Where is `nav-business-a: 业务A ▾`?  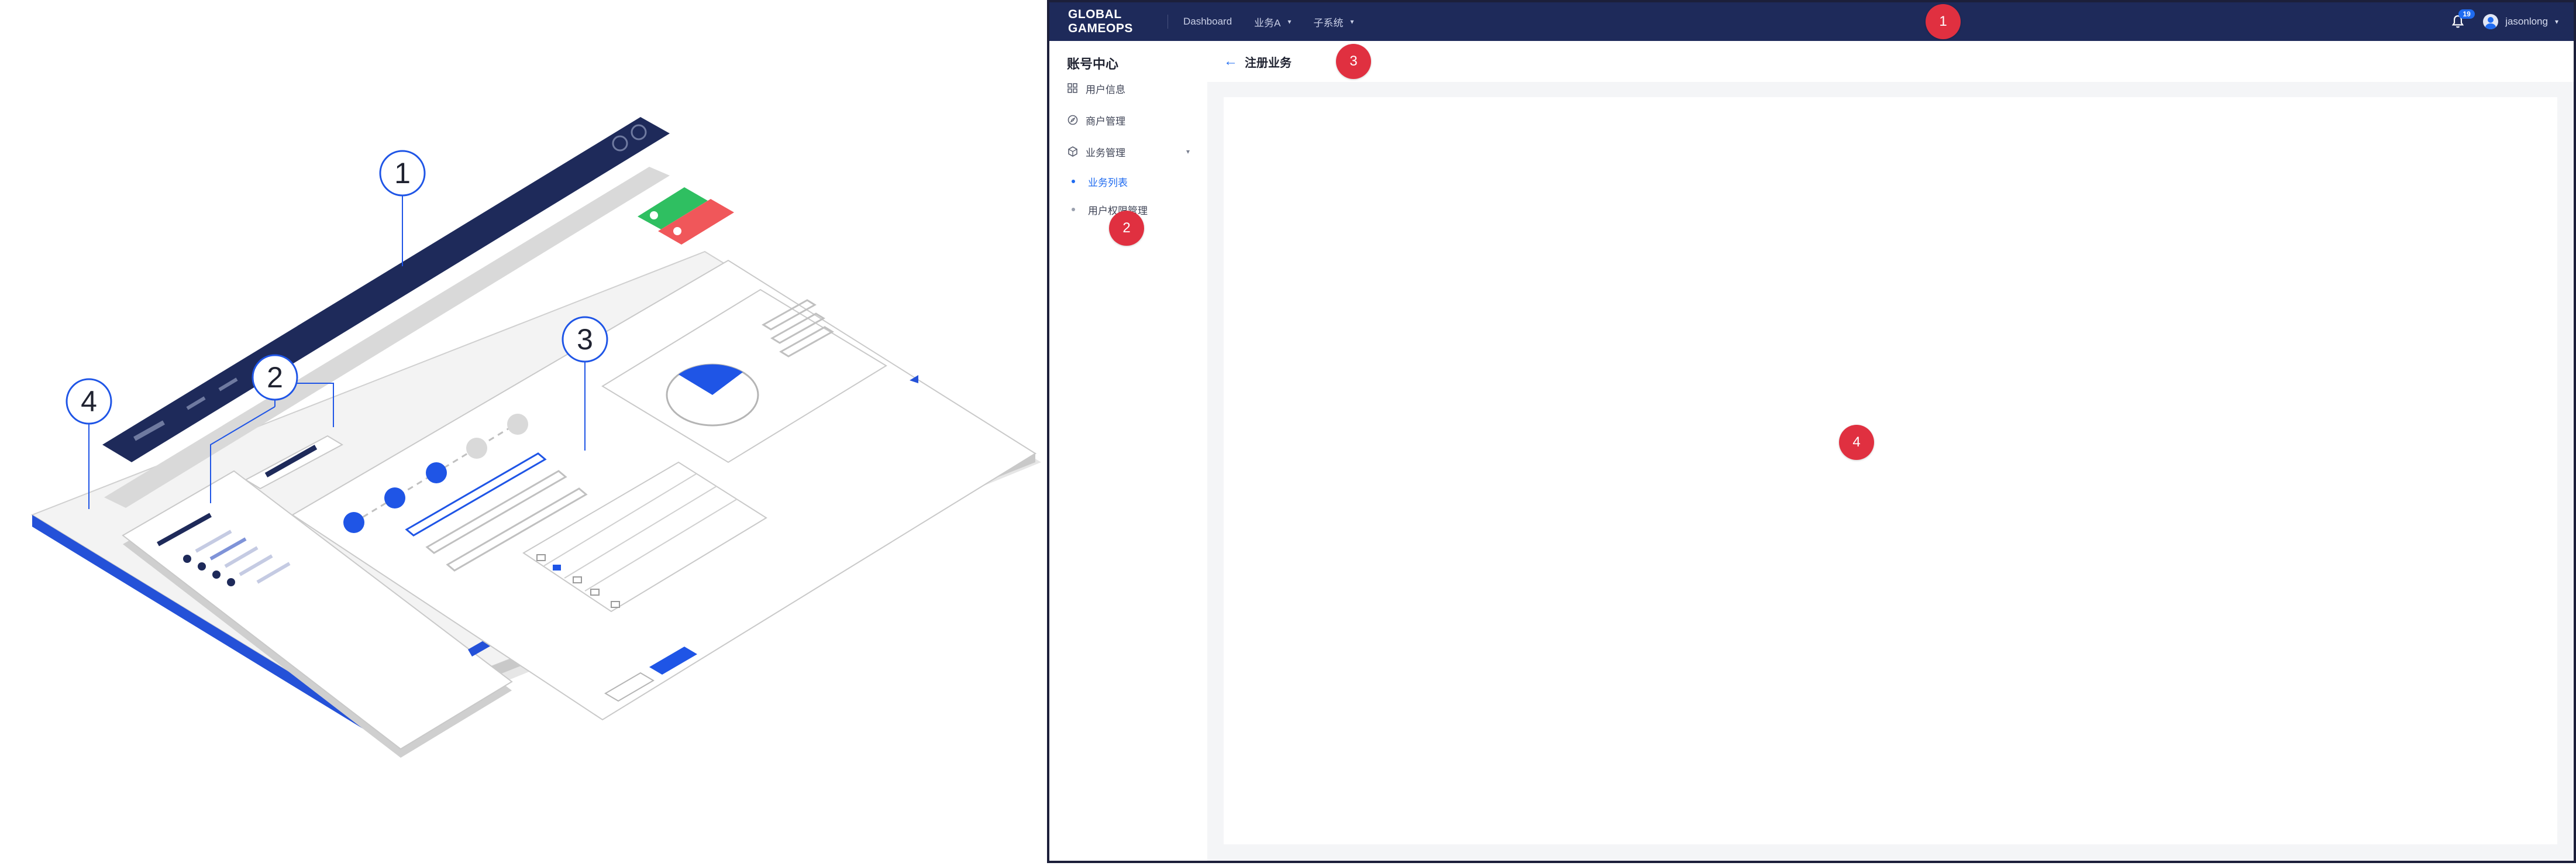 nav-business-a: 业务A ▾ is located at coordinates (1272, 22).